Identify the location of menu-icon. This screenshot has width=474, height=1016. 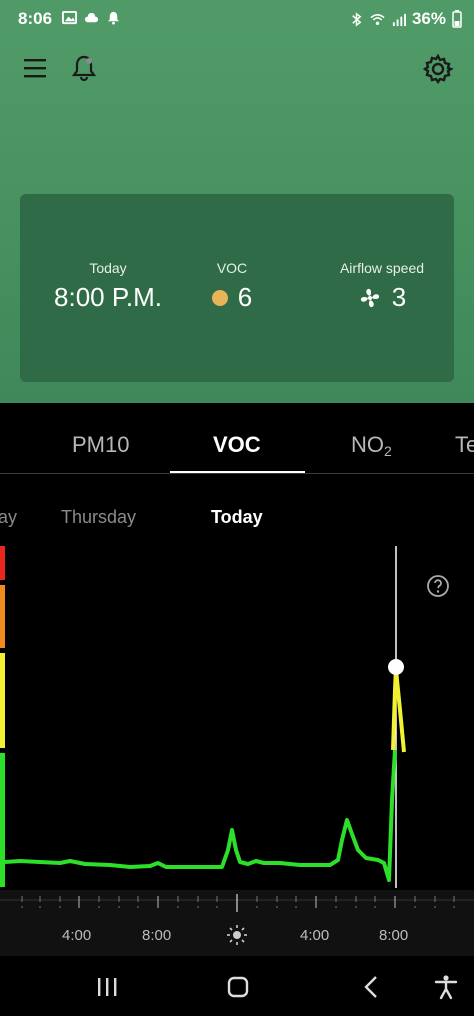
(35, 68).